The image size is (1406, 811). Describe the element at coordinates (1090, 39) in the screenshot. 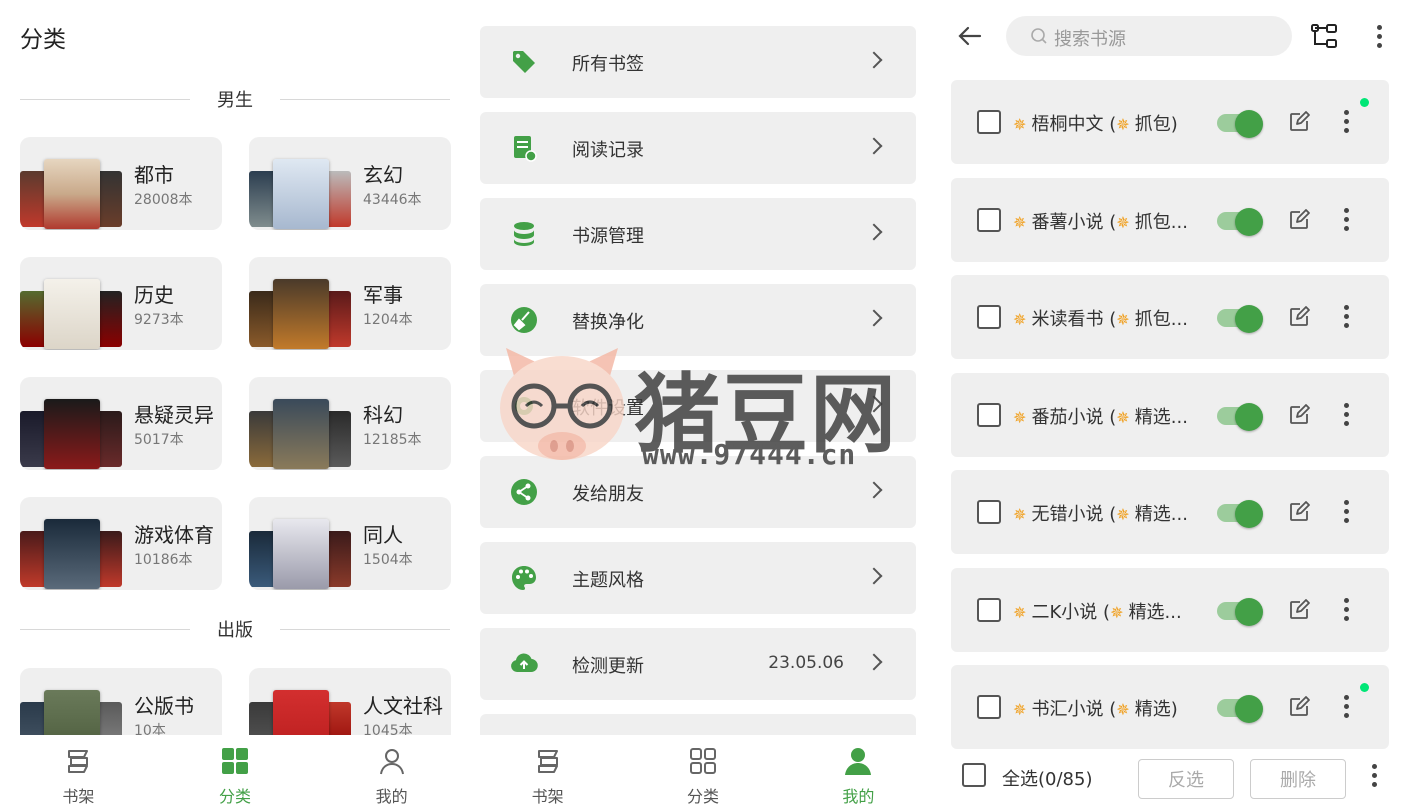

I see `search-placeholder: 搜索书源` at that location.